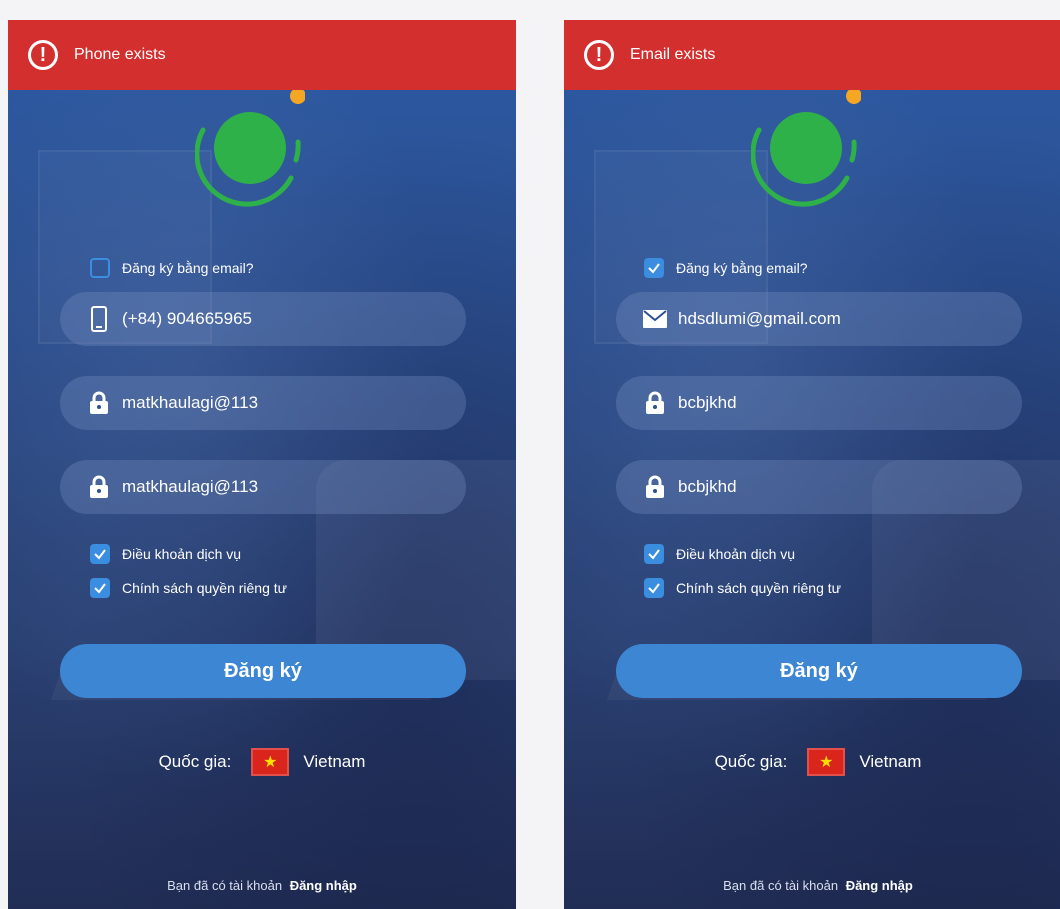  What do you see at coordinates (819, 403) in the screenshot?
I see `password-field: bcbjkhd` at bounding box center [819, 403].